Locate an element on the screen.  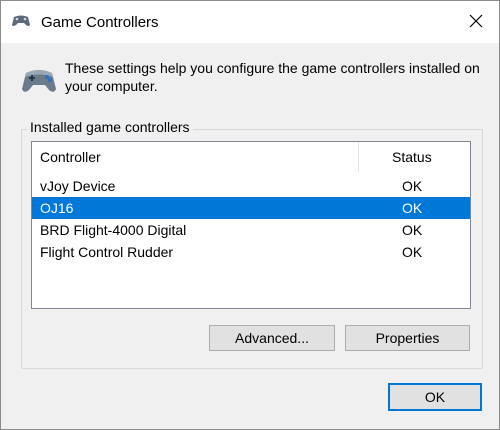
window-title: Game Controllers is located at coordinates (100, 22).